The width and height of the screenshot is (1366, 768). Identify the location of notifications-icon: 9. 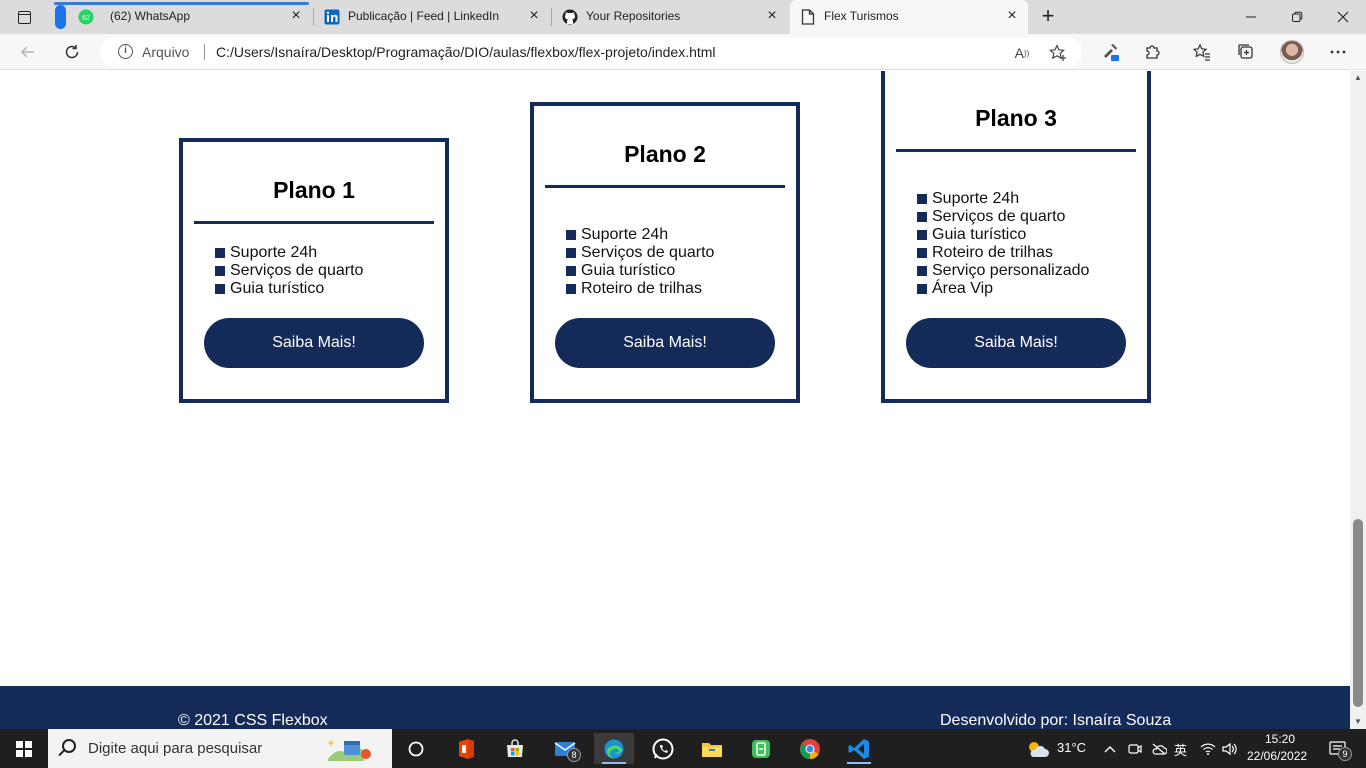
(1338, 748).